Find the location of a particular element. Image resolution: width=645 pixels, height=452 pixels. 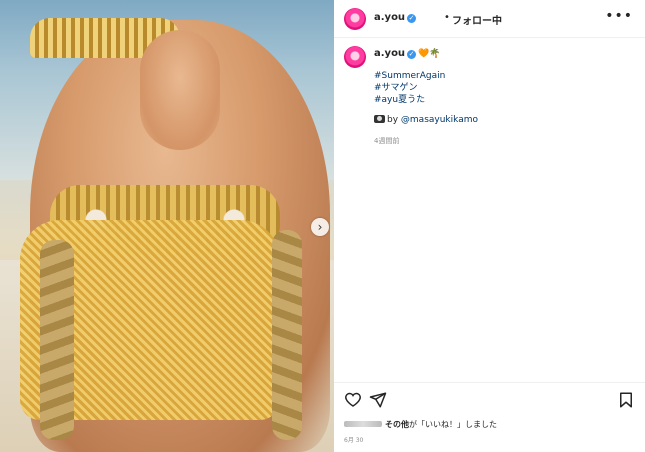

header-username: a.you ✓ is located at coordinates (395, 17).